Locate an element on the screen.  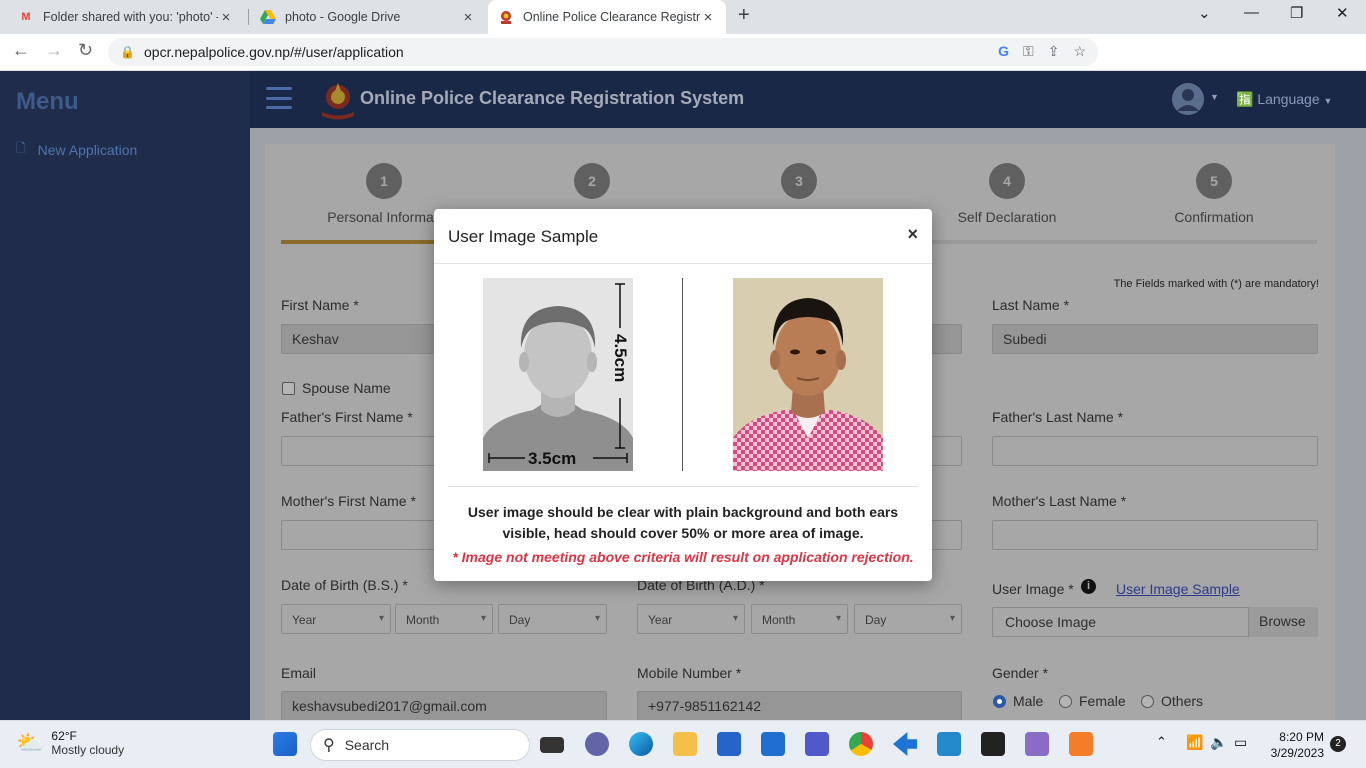
tab-gmail: M Folder shared with you: 'photo' - × is located at coordinates (126, 17).